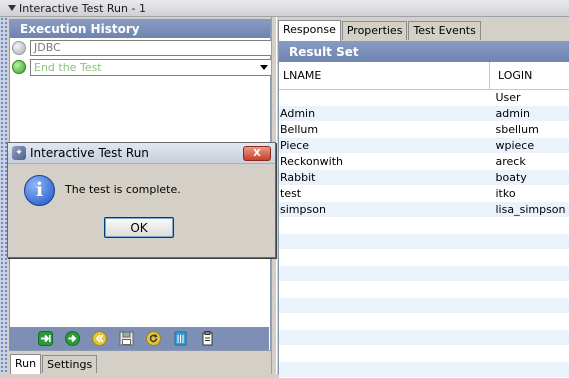 The width and height of the screenshot is (569, 378). I want to click on window-titlebar: Interactive Test Run - 1, so click(284, 8).